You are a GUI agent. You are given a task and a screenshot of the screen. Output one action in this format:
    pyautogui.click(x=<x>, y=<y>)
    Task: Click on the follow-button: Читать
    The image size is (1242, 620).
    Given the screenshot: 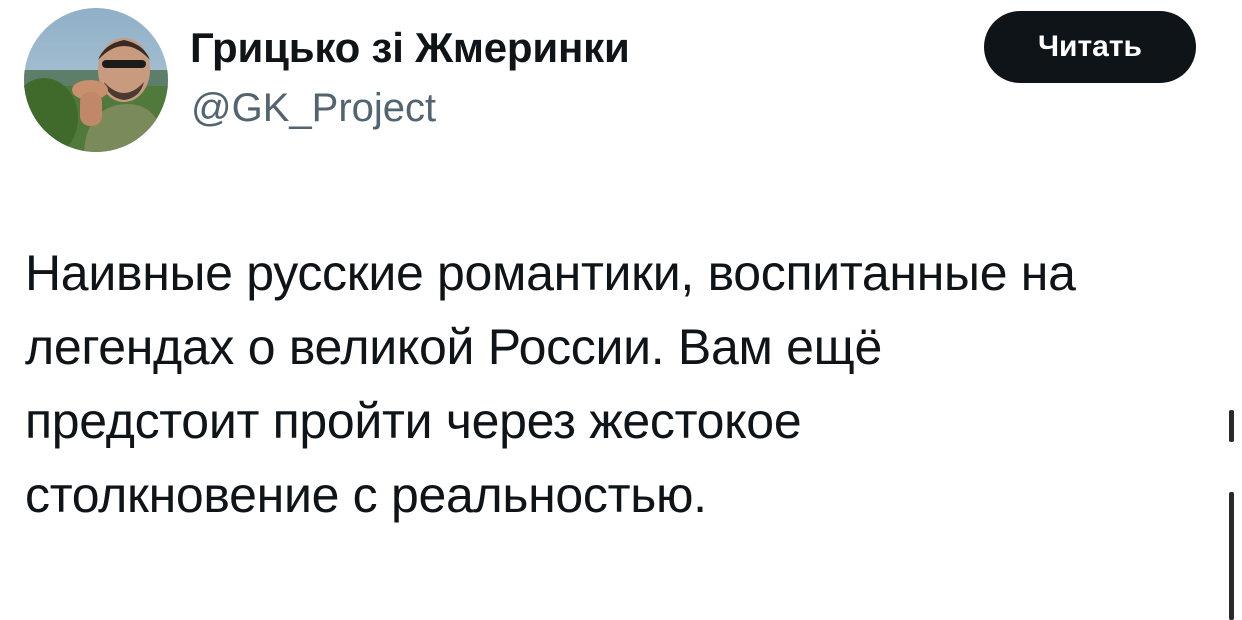 What is the action you would take?
    pyautogui.click(x=1090, y=47)
    